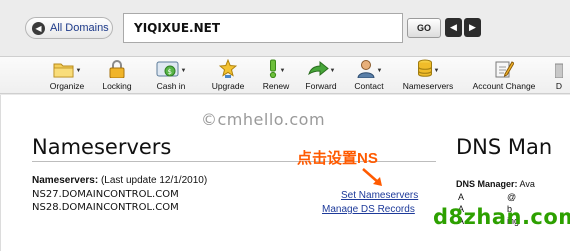 This screenshot has width=570, height=251. What do you see at coordinates (424, 28) in the screenshot?
I see `go-button: GO` at bounding box center [424, 28].